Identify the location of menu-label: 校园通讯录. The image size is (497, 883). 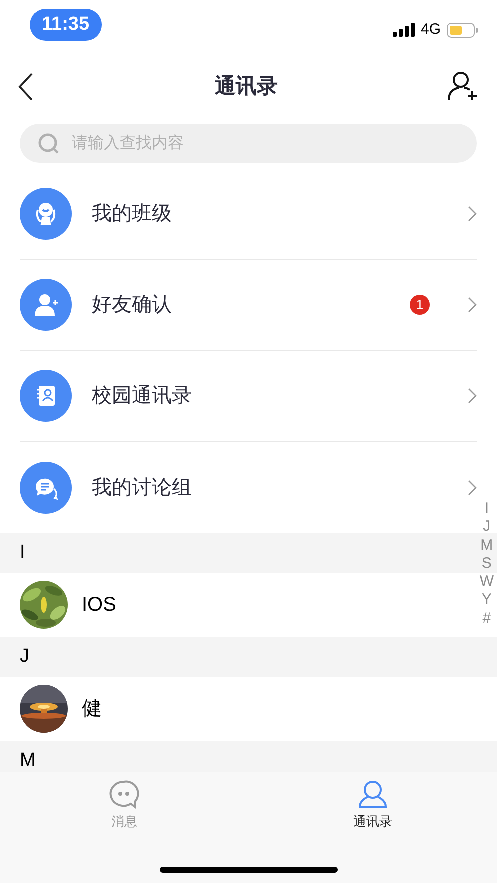
(142, 396).